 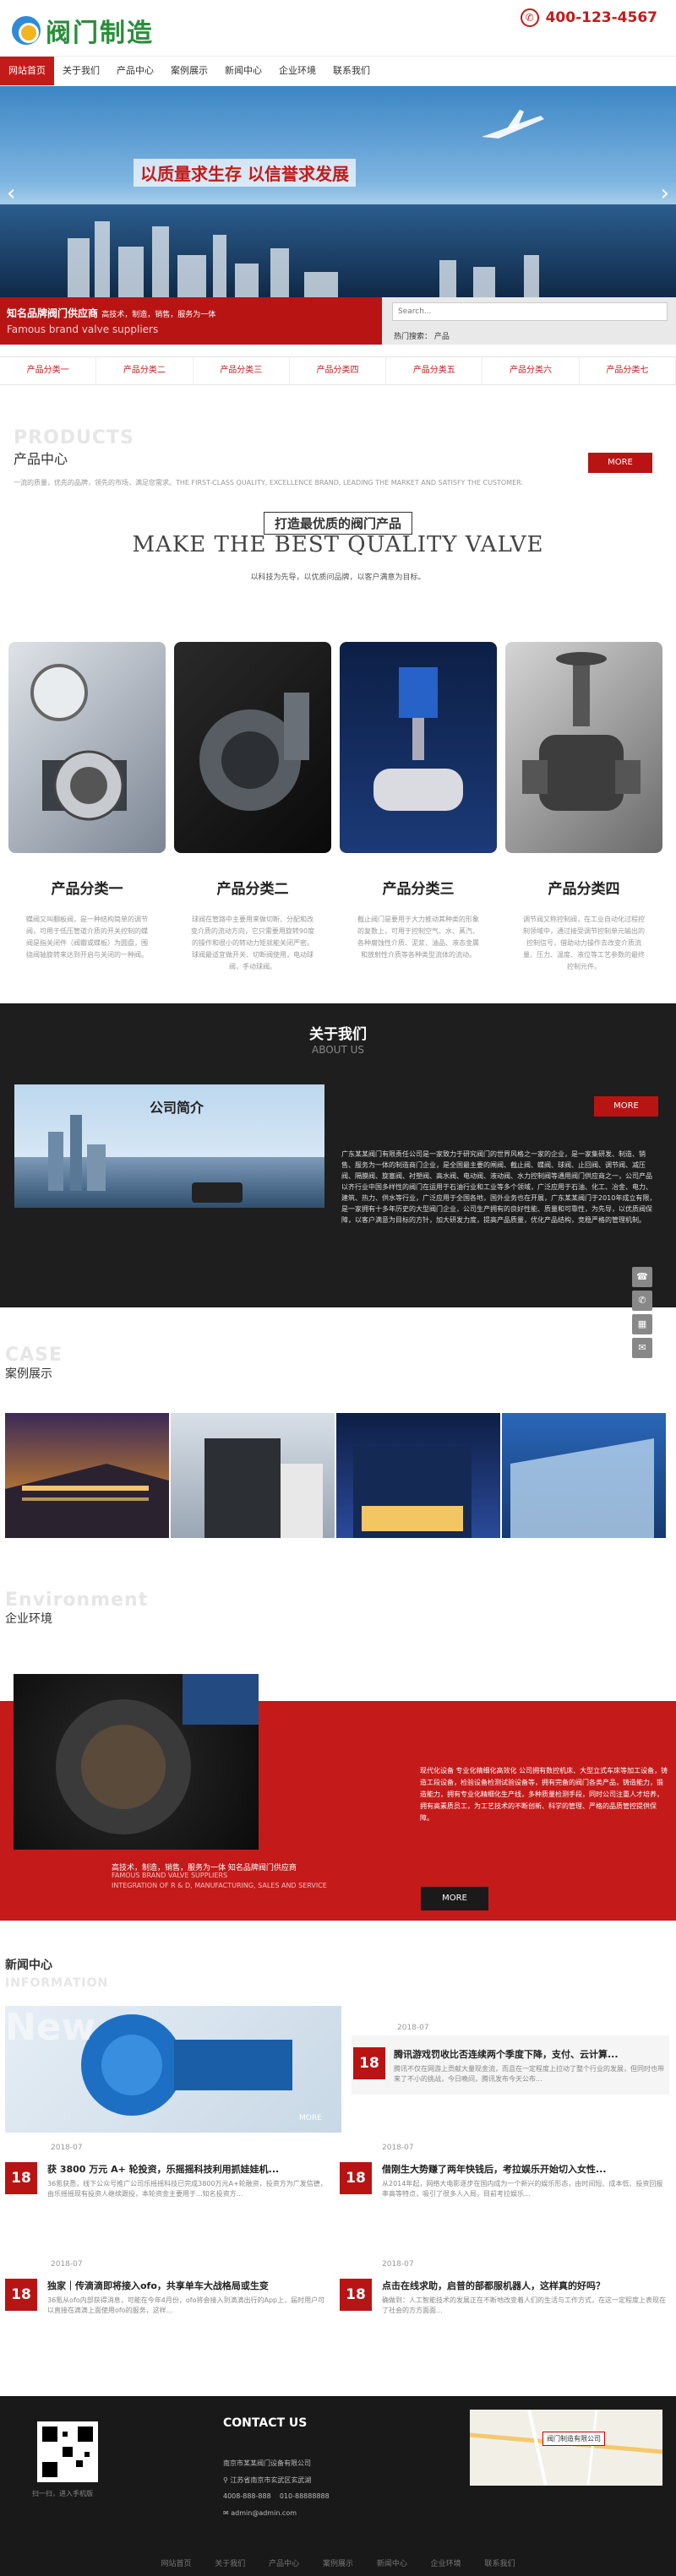 What do you see at coordinates (642, 1301) in the screenshot?
I see `call-icon: ✆` at bounding box center [642, 1301].